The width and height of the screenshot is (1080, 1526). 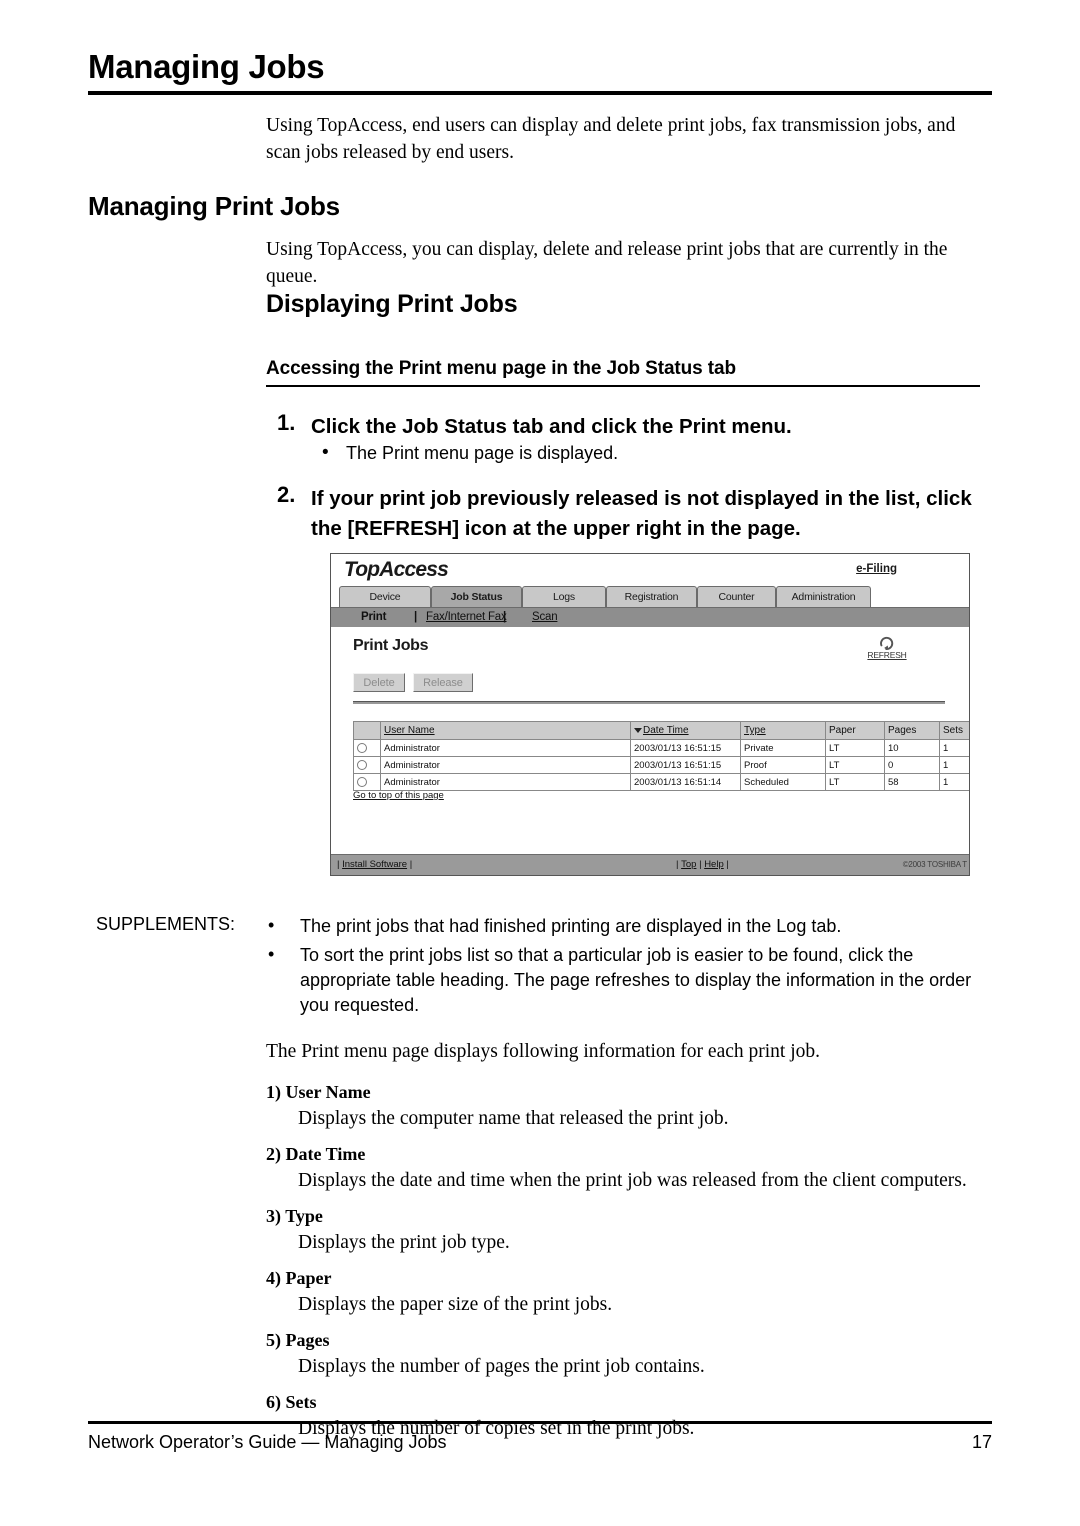 What do you see at coordinates (823, 596) in the screenshot?
I see `tab-administration: Administration` at bounding box center [823, 596].